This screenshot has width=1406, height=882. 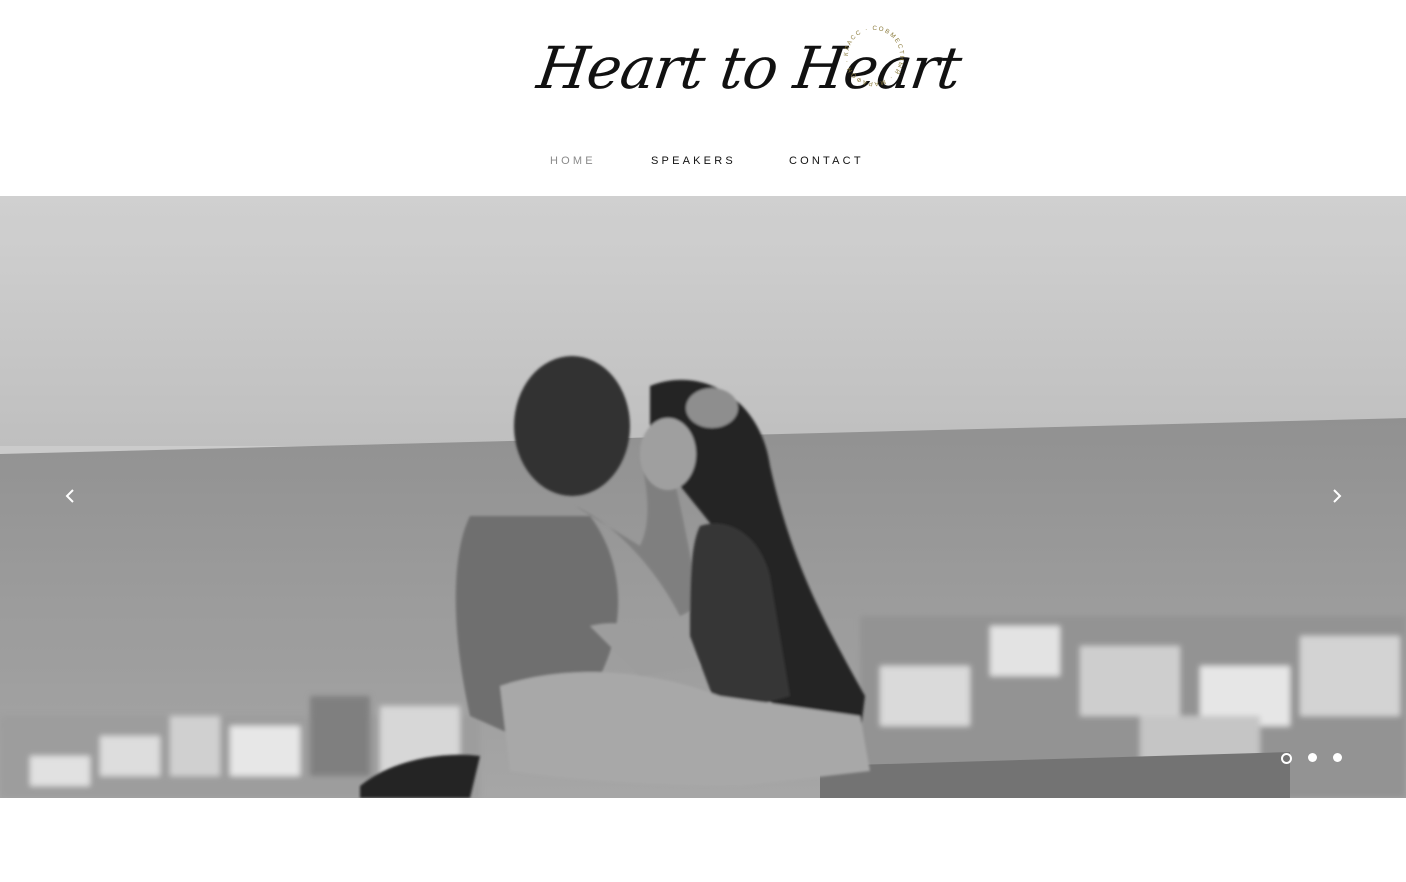 What do you see at coordinates (573, 161) in the screenshot?
I see `nav-item-home: HOME` at bounding box center [573, 161].